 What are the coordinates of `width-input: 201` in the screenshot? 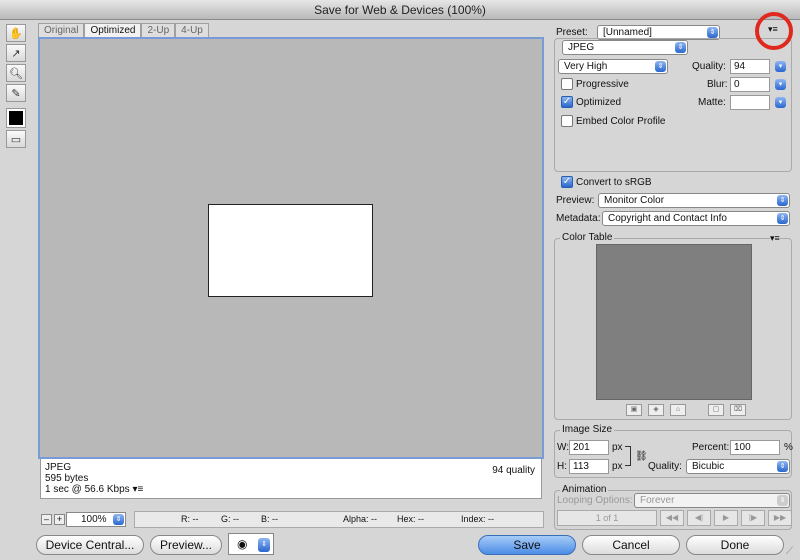 It's located at (589, 447).